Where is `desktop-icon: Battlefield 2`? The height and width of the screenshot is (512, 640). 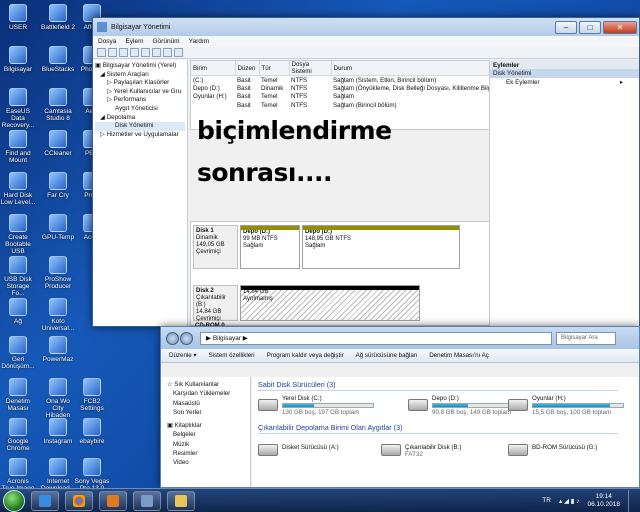
desktop-icon: Battlefield 2 is located at coordinates (58, 17).